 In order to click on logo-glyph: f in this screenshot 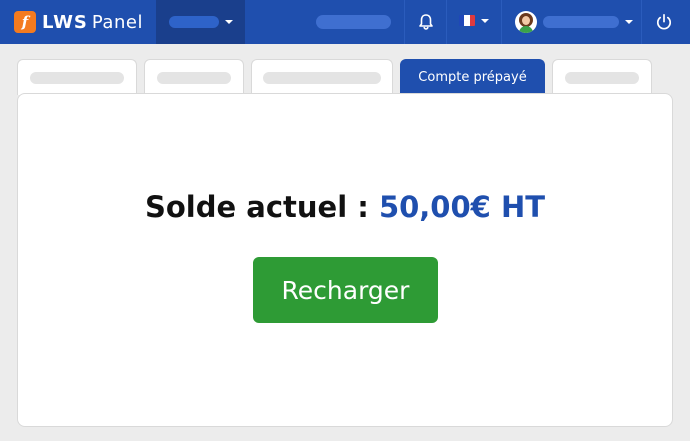, I will do `click(25, 22)`.